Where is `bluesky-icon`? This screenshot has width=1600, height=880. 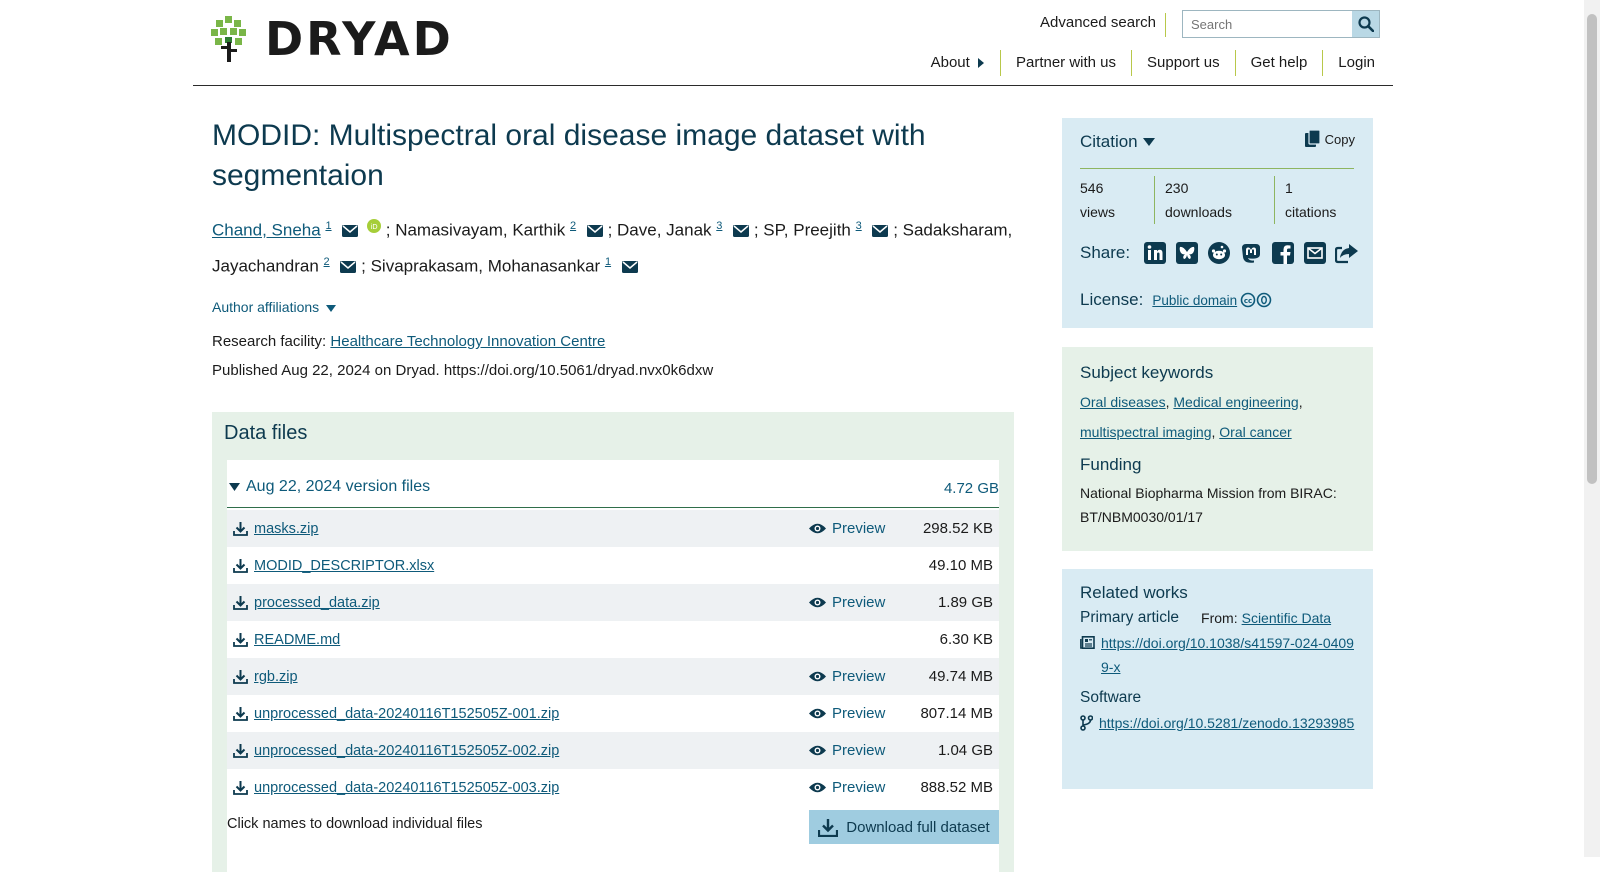
bluesky-icon is located at coordinates (1187, 253).